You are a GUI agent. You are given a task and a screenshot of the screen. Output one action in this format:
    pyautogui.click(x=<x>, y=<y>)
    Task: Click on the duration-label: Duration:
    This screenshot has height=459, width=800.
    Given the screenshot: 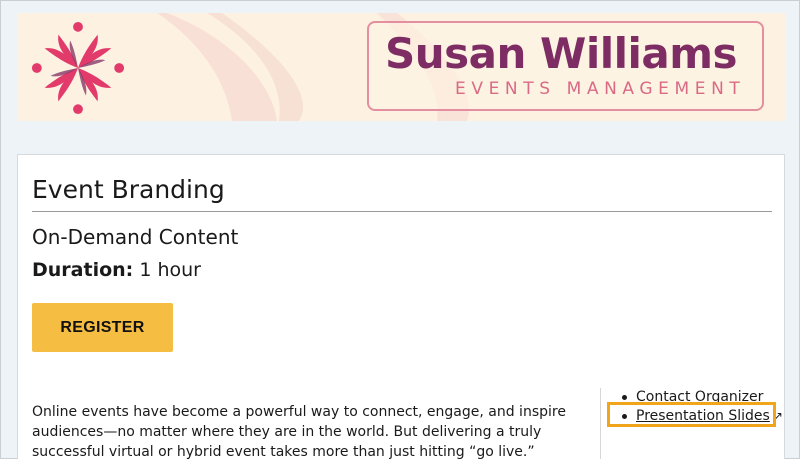 What is the action you would take?
    pyautogui.click(x=83, y=270)
    